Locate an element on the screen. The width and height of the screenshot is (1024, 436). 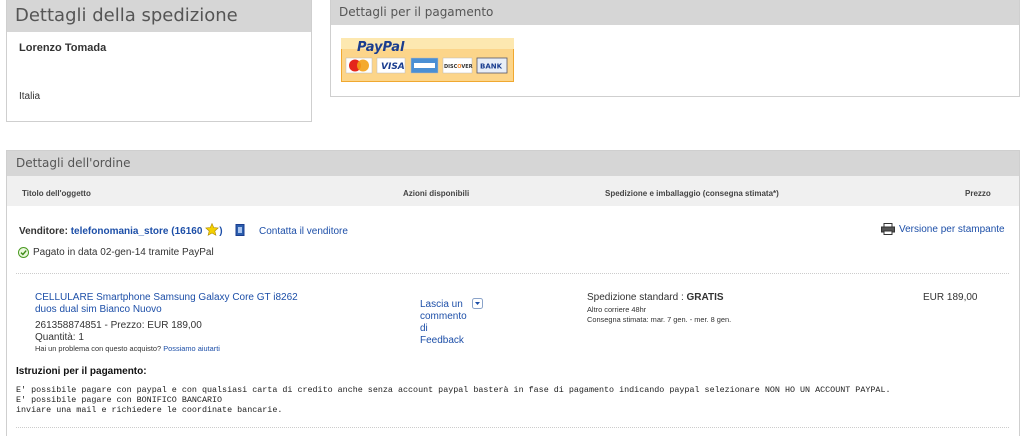
shipping-alt: Altro corriere 48hr is located at coordinates (617, 309).